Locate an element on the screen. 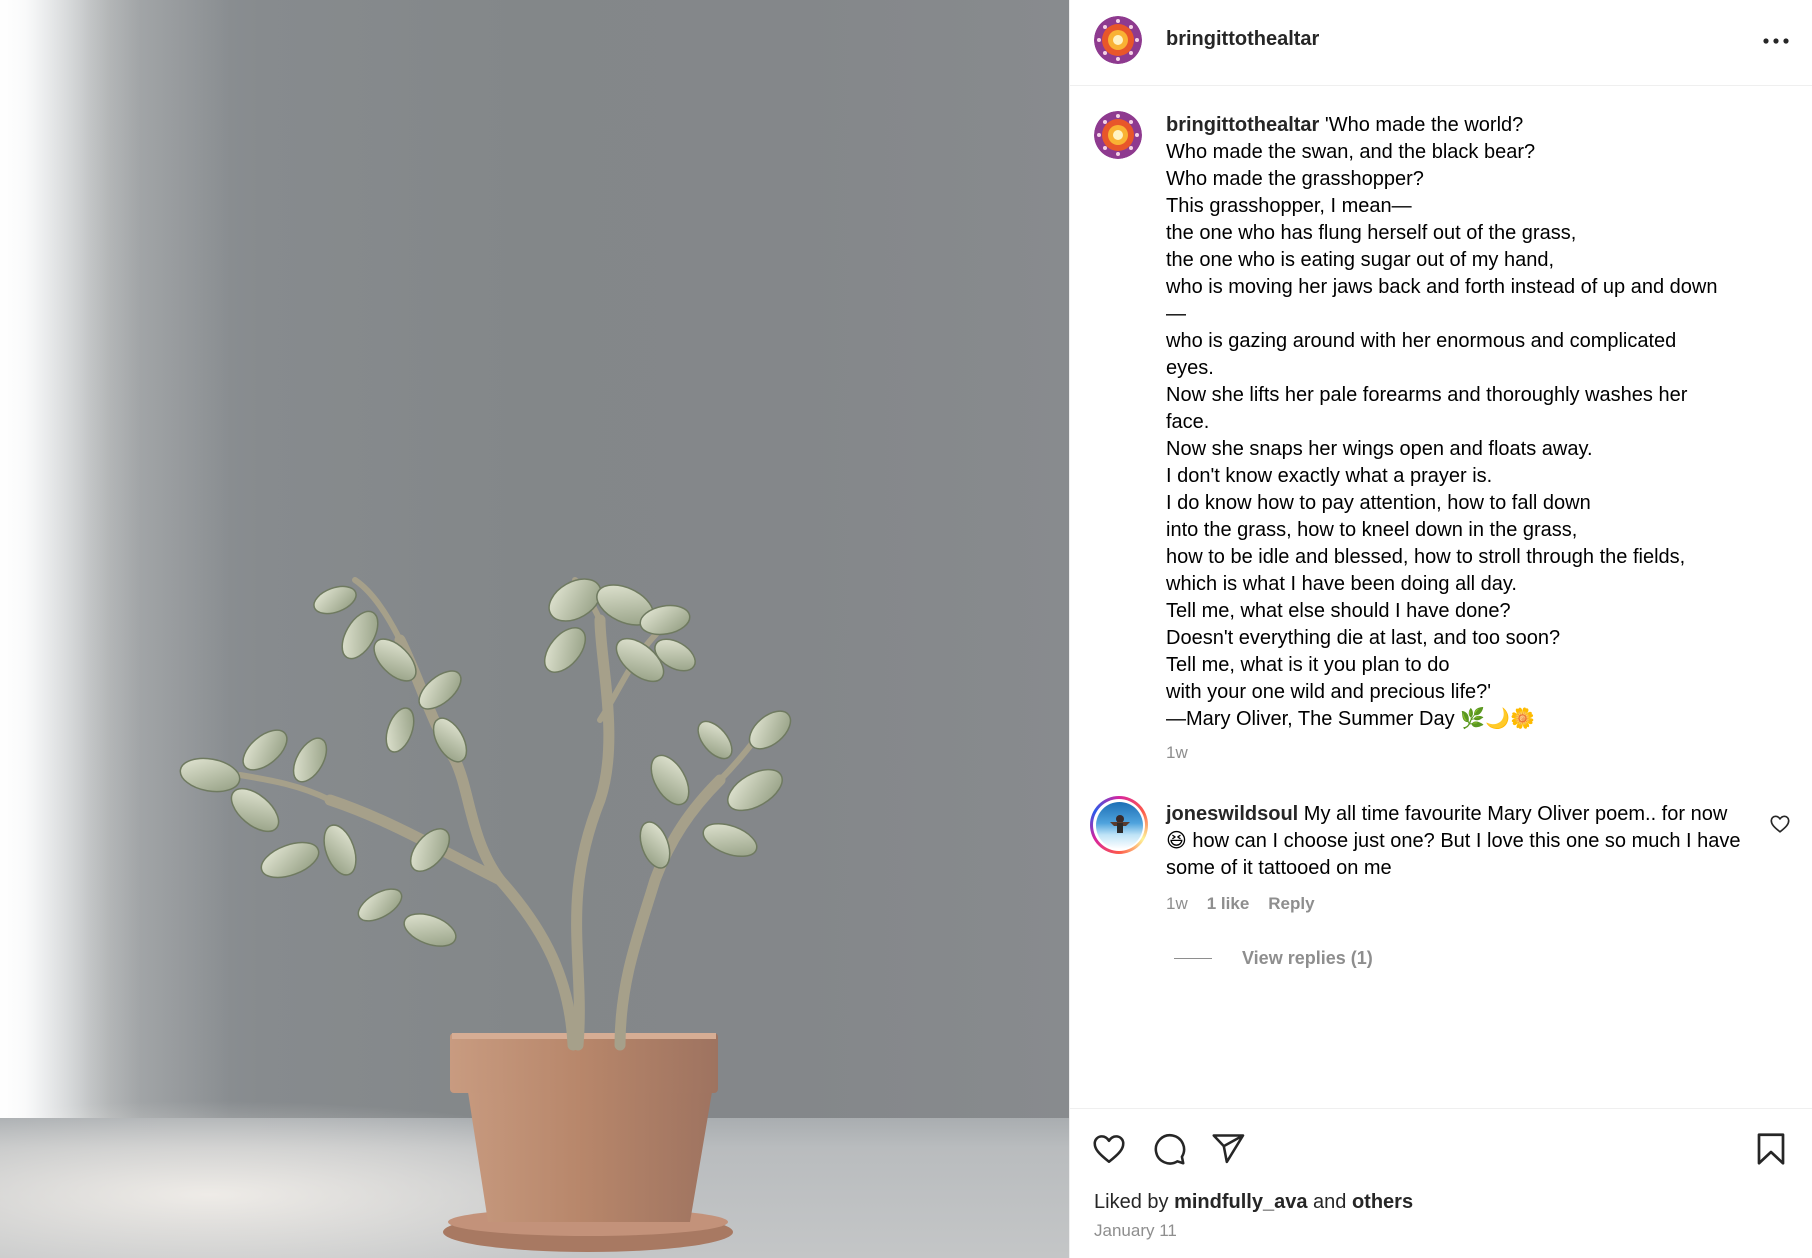 Image resolution: width=1812 pixels, height=1258 pixels. liked-by-others: others is located at coordinates (1382, 1202).